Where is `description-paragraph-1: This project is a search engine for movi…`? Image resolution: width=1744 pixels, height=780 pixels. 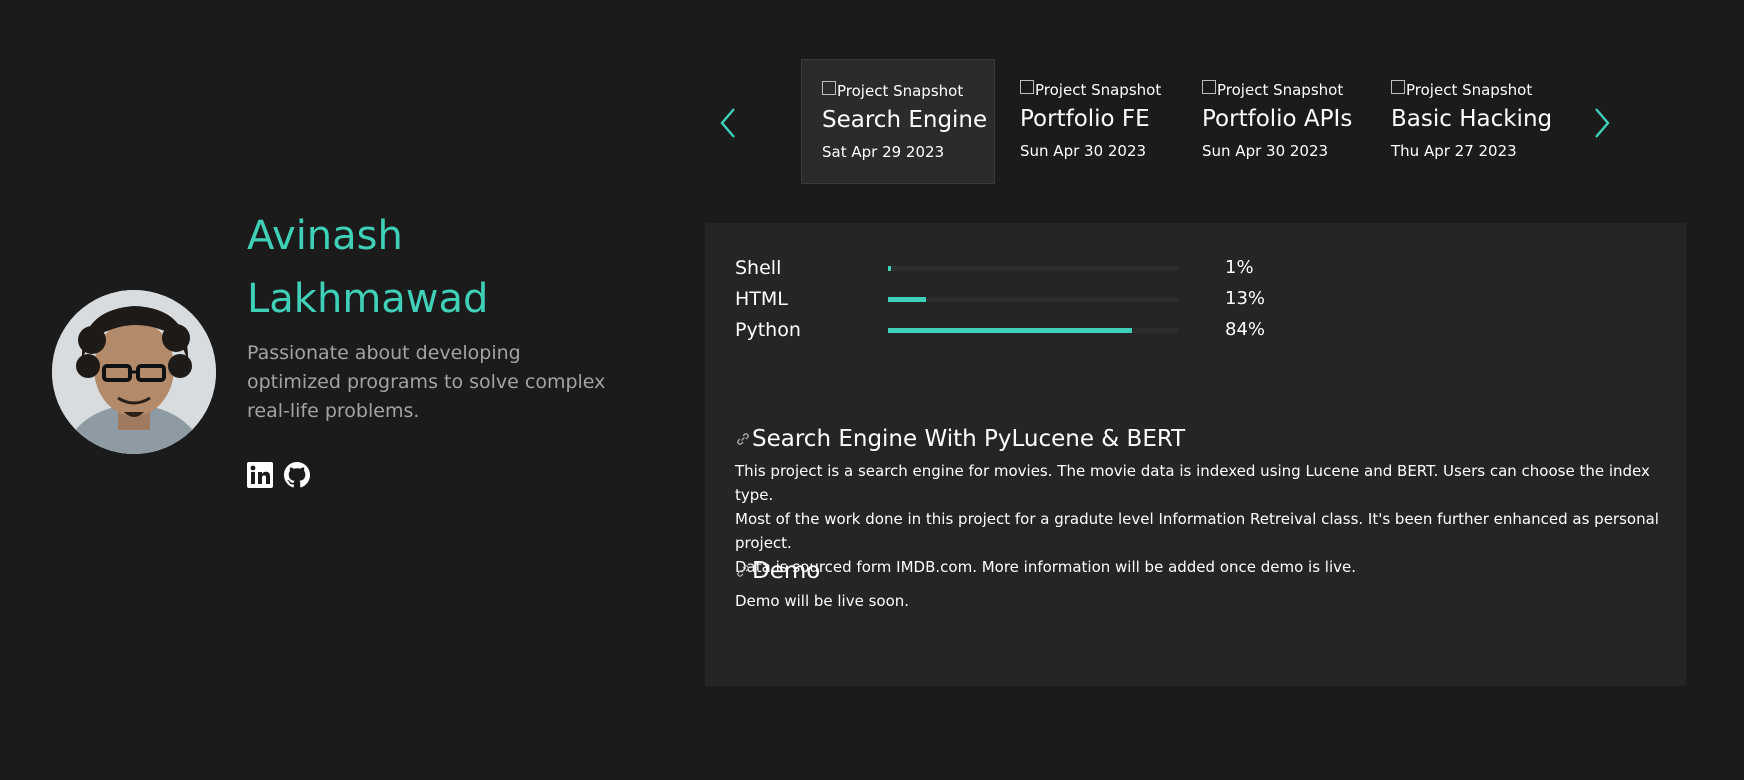 description-paragraph-1: This project is a search engine for movi… is located at coordinates (1192, 483).